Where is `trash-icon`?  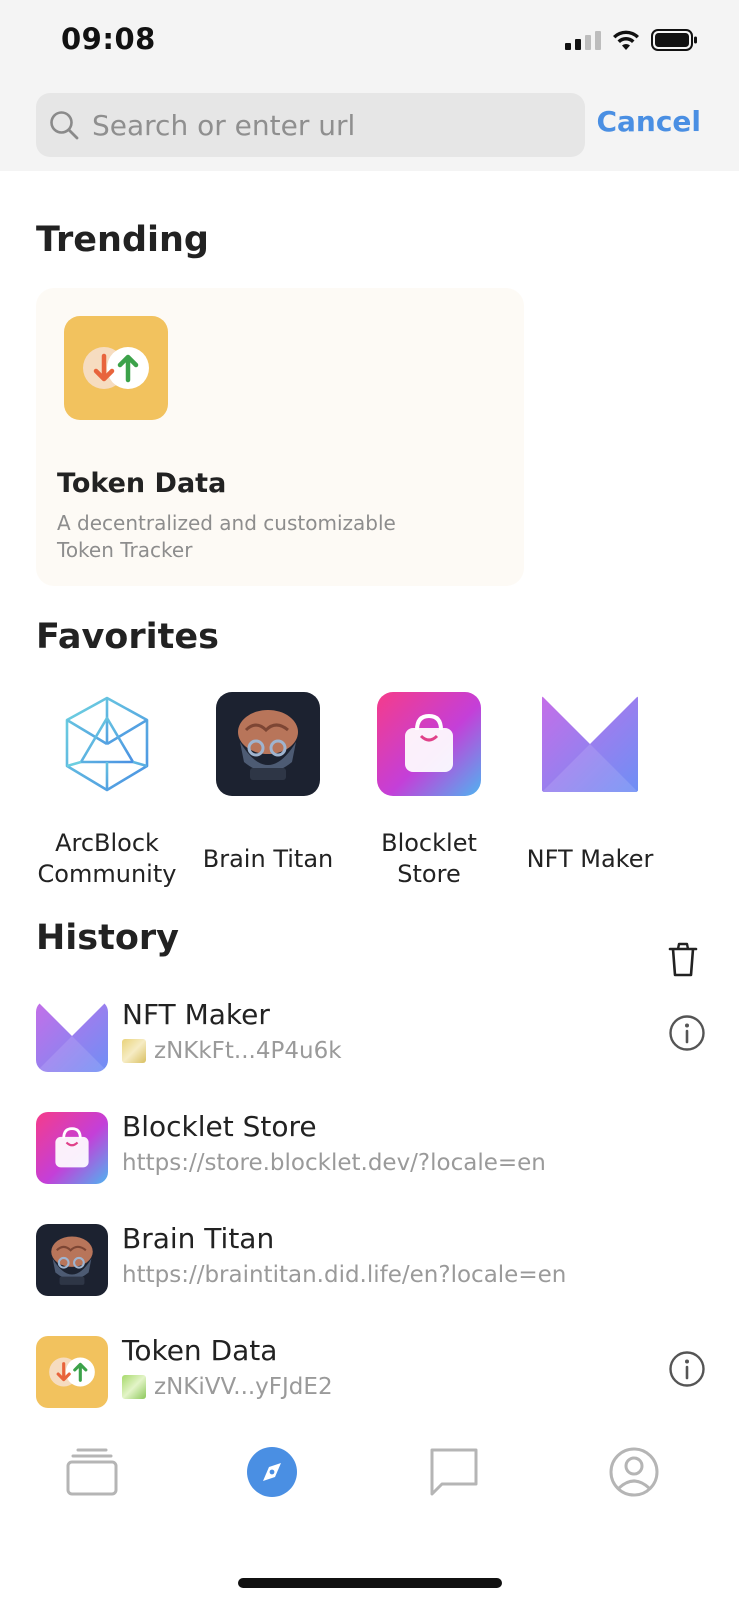
trash-icon is located at coordinates (683, 960).